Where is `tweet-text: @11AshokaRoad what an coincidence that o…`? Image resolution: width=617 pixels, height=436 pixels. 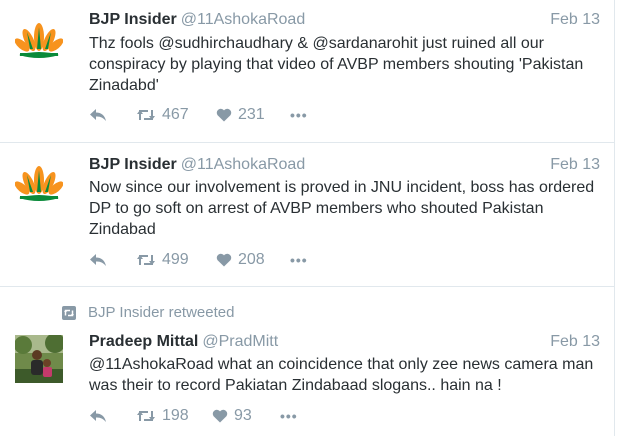
tweet-text: @11AshokaRoad what an coincidence that o… is located at coordinates (341, 375).